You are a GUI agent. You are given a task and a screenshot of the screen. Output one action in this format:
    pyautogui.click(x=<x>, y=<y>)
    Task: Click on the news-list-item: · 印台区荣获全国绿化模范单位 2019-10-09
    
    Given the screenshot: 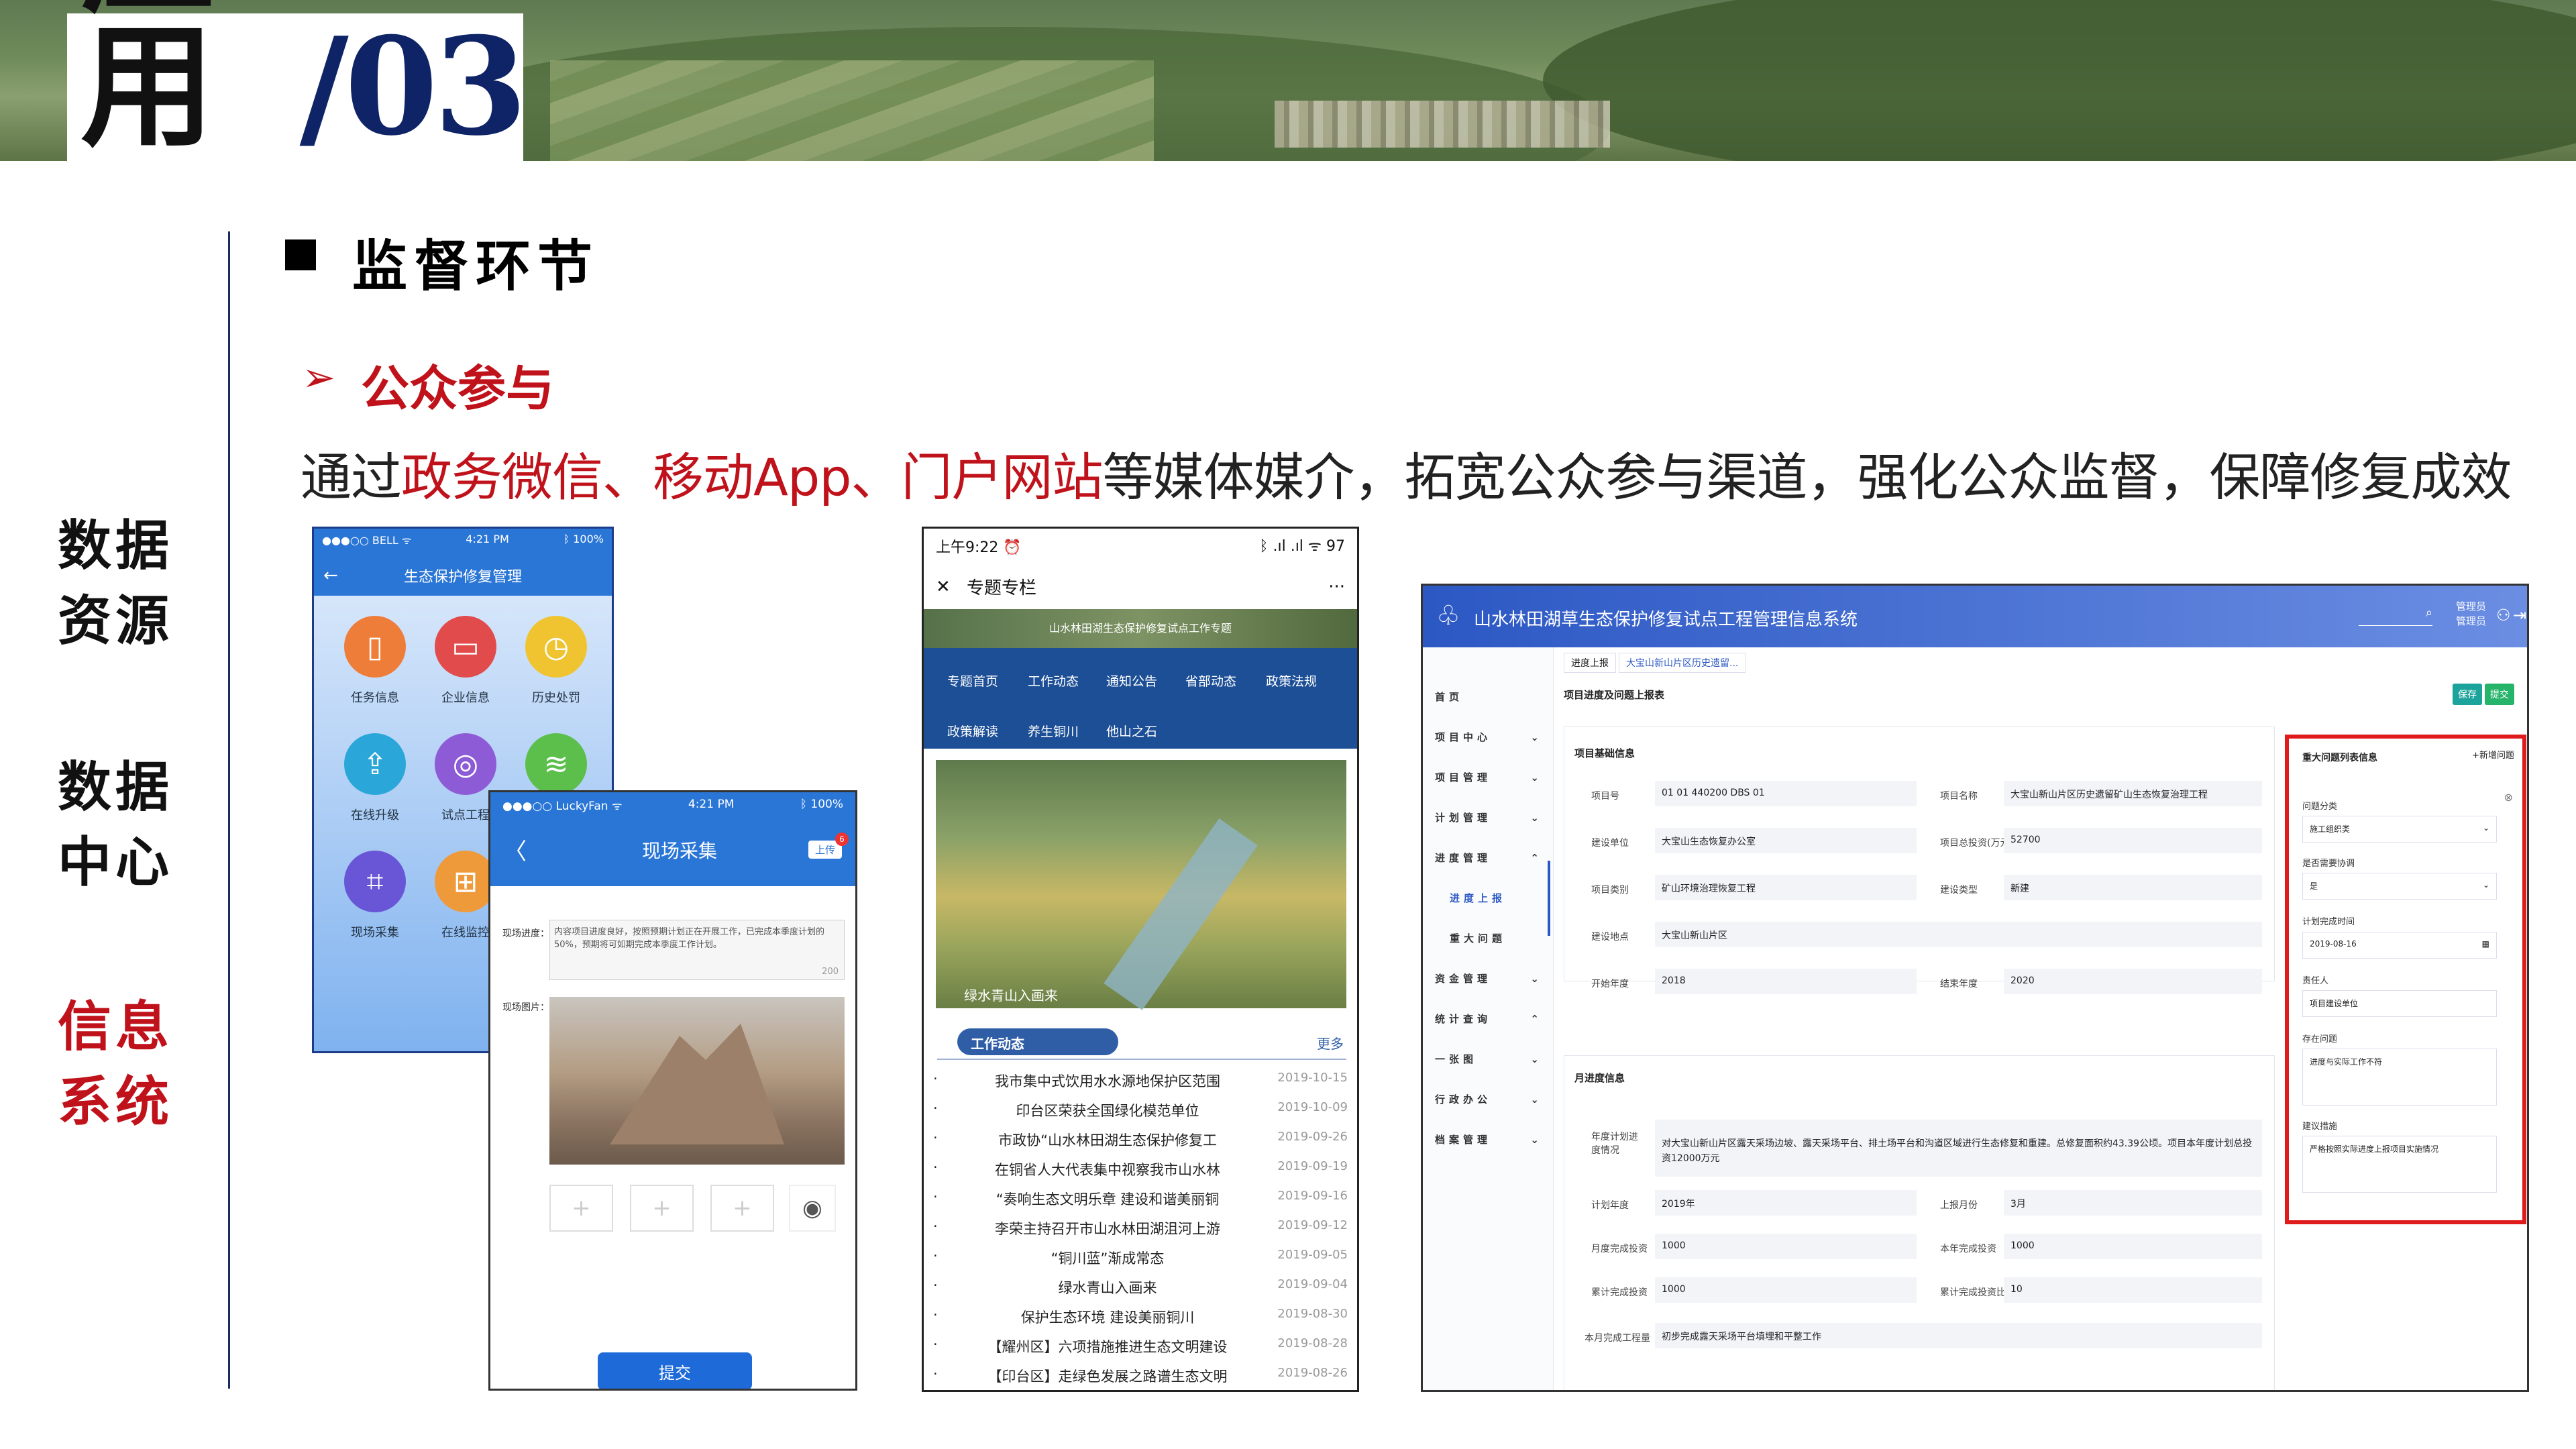 What is the action you would take?
    pyautogui.click(x=1140, y=1110)
    